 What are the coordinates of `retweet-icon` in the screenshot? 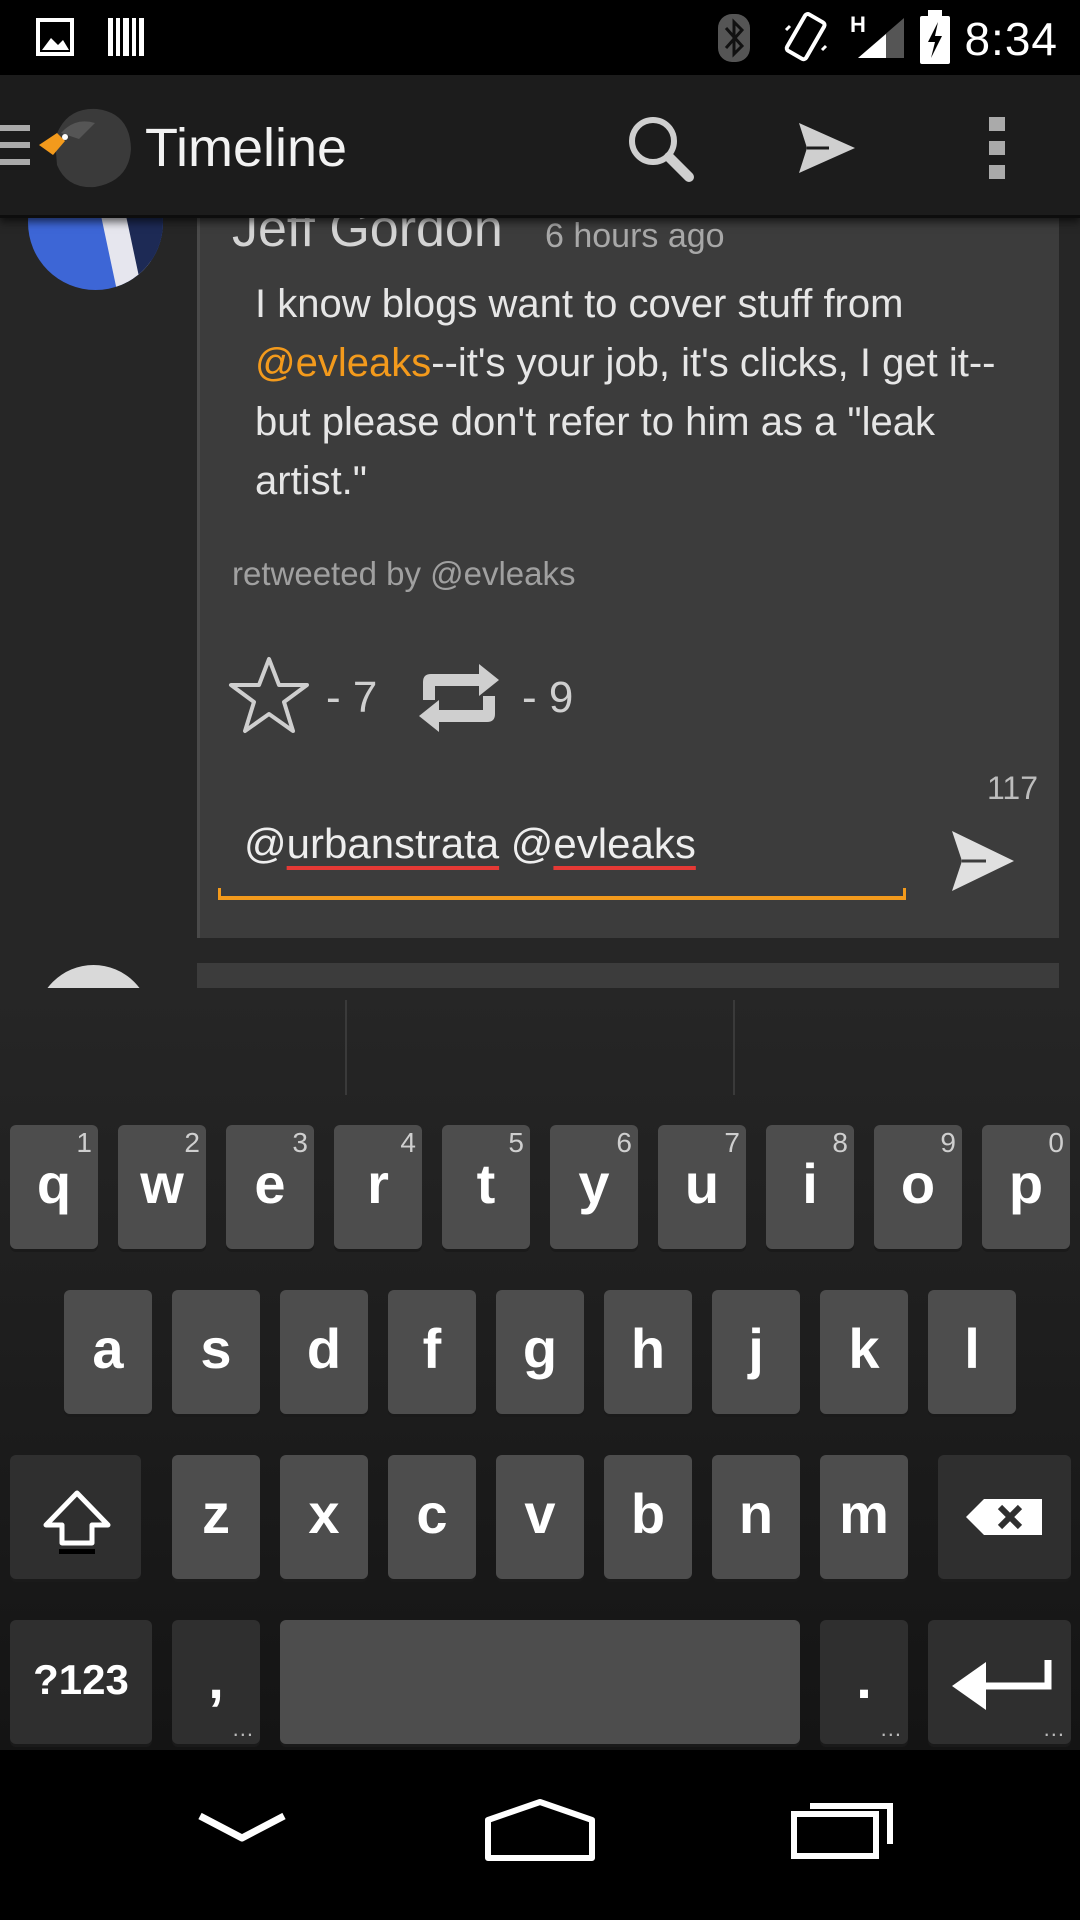 It's located at (459, 698).